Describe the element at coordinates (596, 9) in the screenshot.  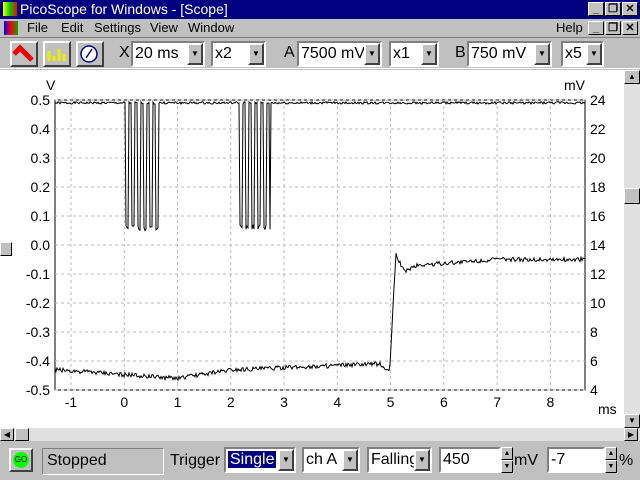
I see `minimize-button: _` at that location.